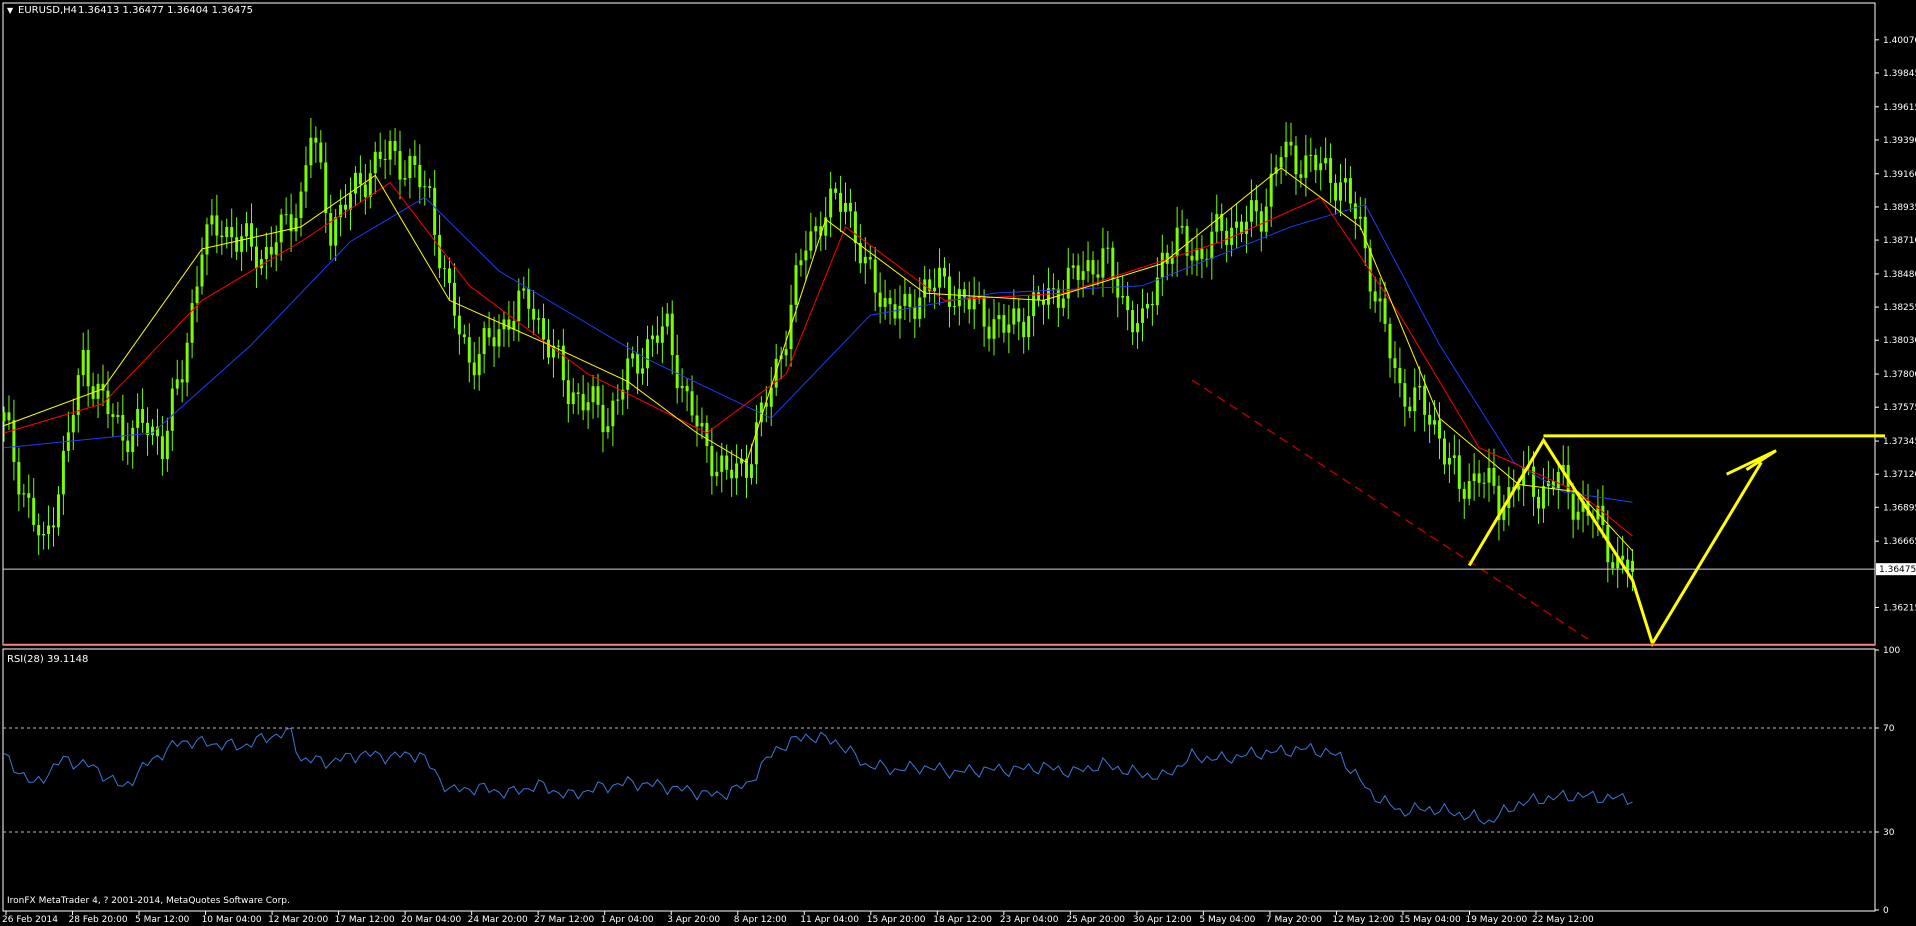 This screenshot has height=926, width=1916. I want to click on current-price-tag: 1.36475, so click(1896, 569).